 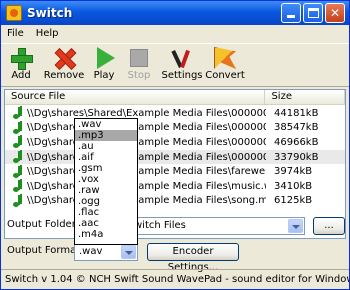 I want to click on output-format-value: .wav, so click(x=91, y=251).